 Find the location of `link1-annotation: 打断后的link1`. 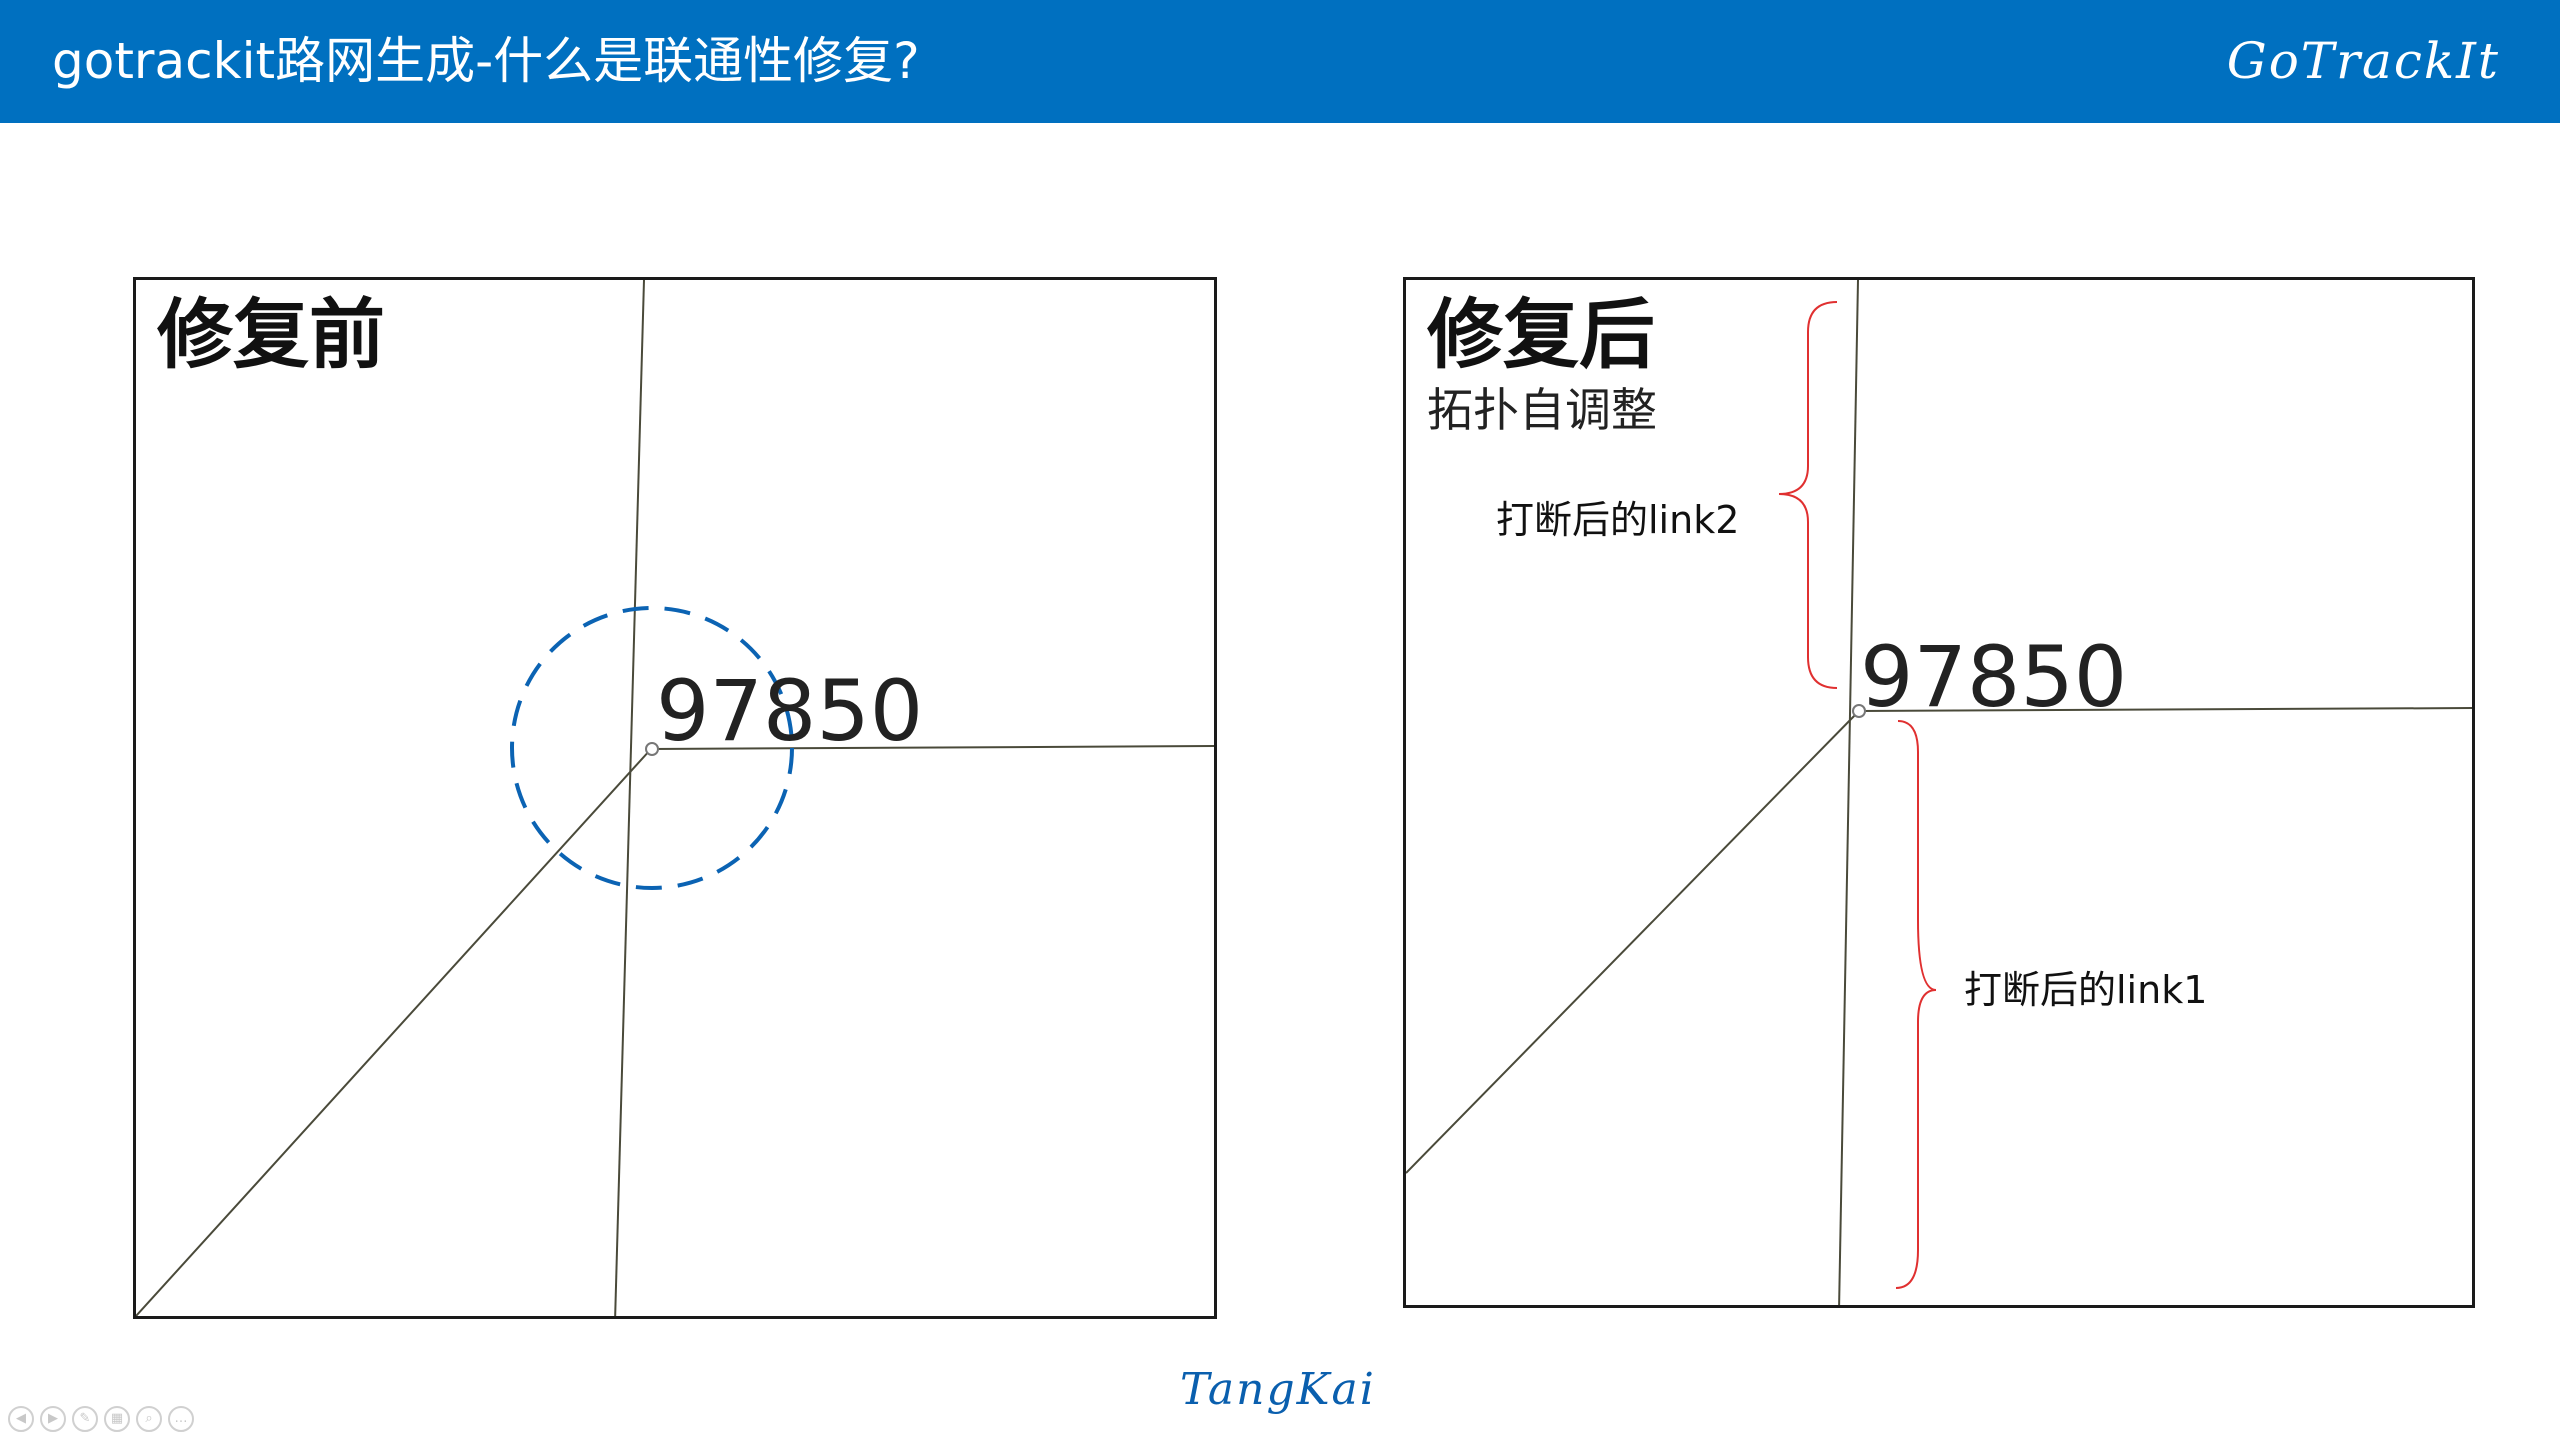

link1-annotation: 打断后的link1 is located at coordinates (2086, 990).